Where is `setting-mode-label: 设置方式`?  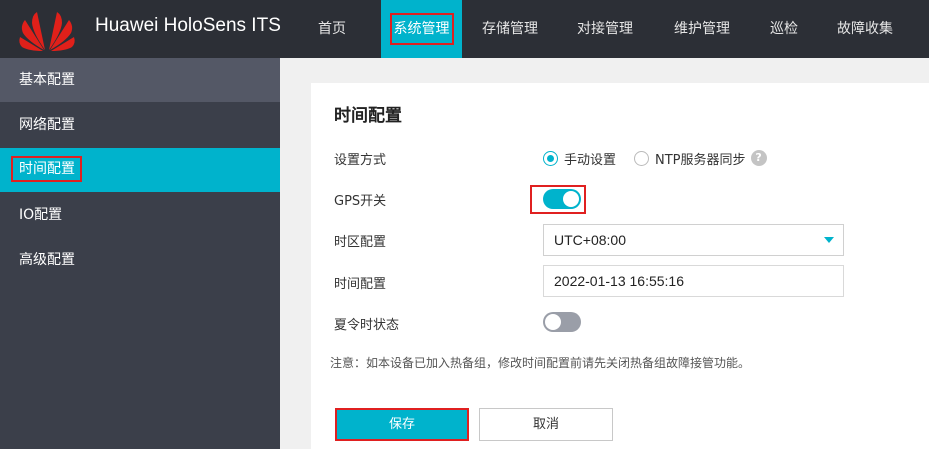 setting-mode-label: 设置方式 is located at coordinates (360, 160).